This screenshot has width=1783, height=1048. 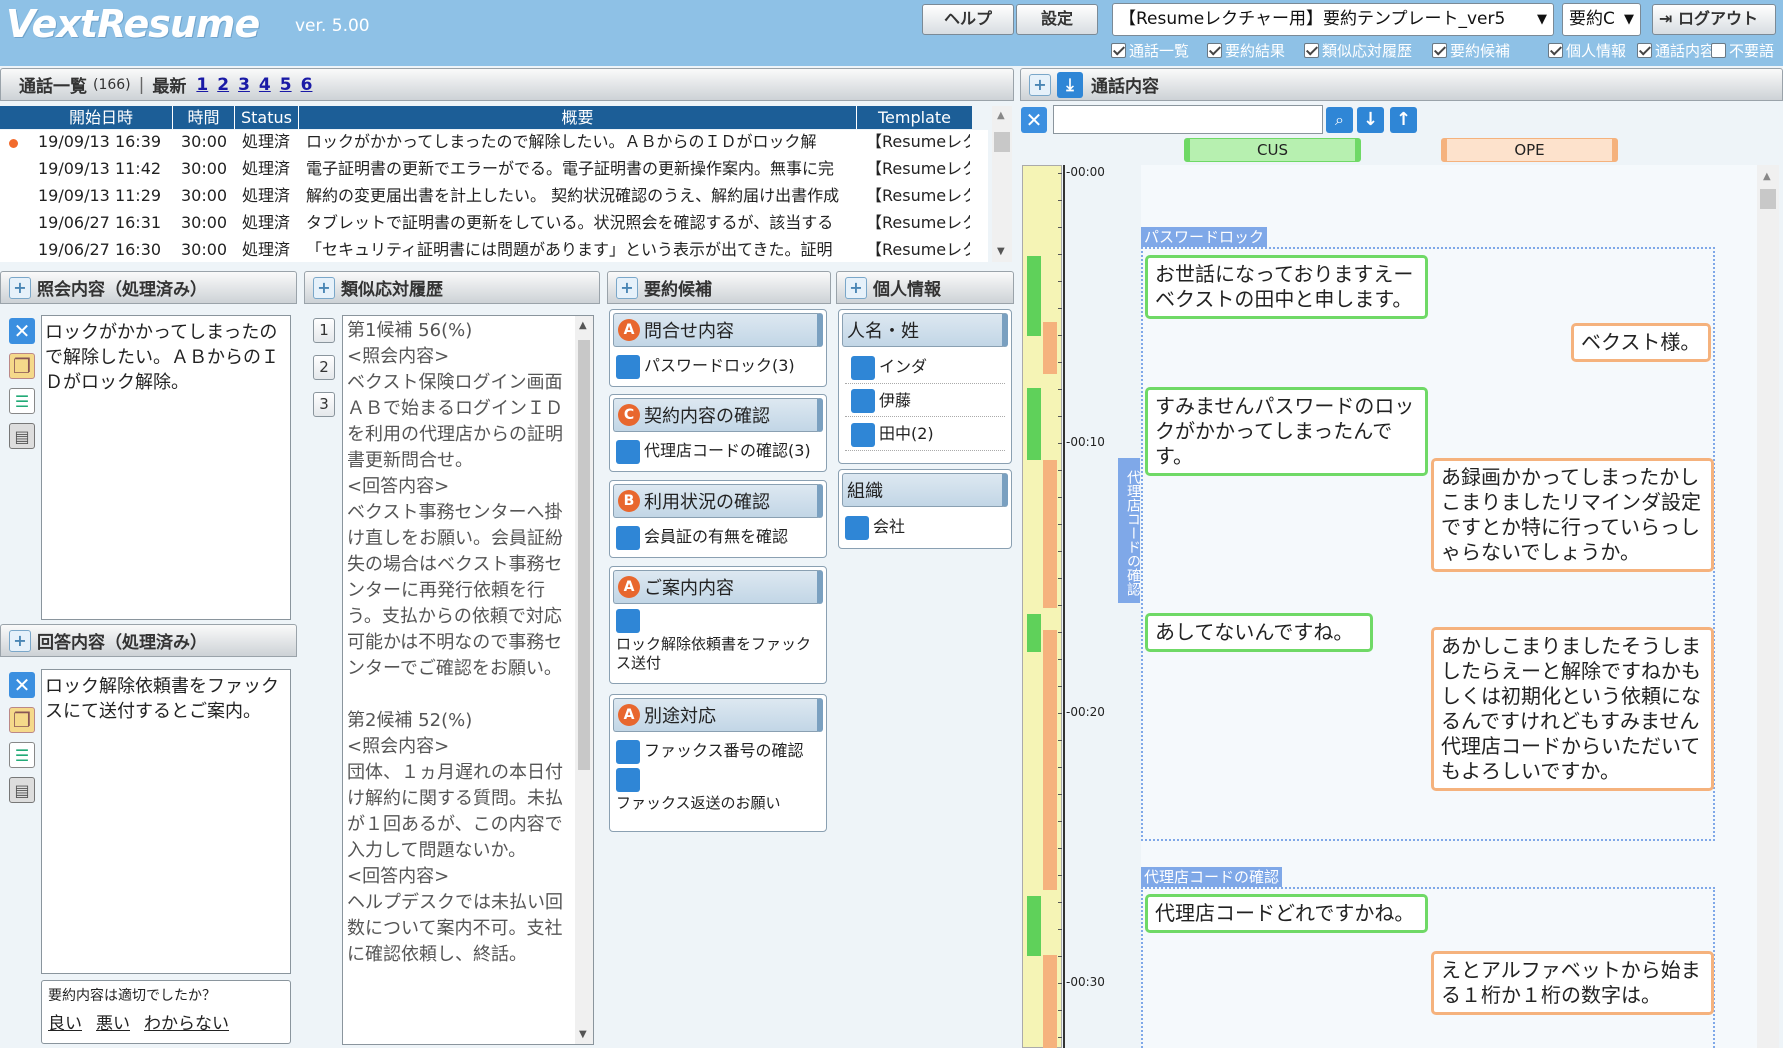 I want to click on page-link-1: 1, so click(x=202, y=85).